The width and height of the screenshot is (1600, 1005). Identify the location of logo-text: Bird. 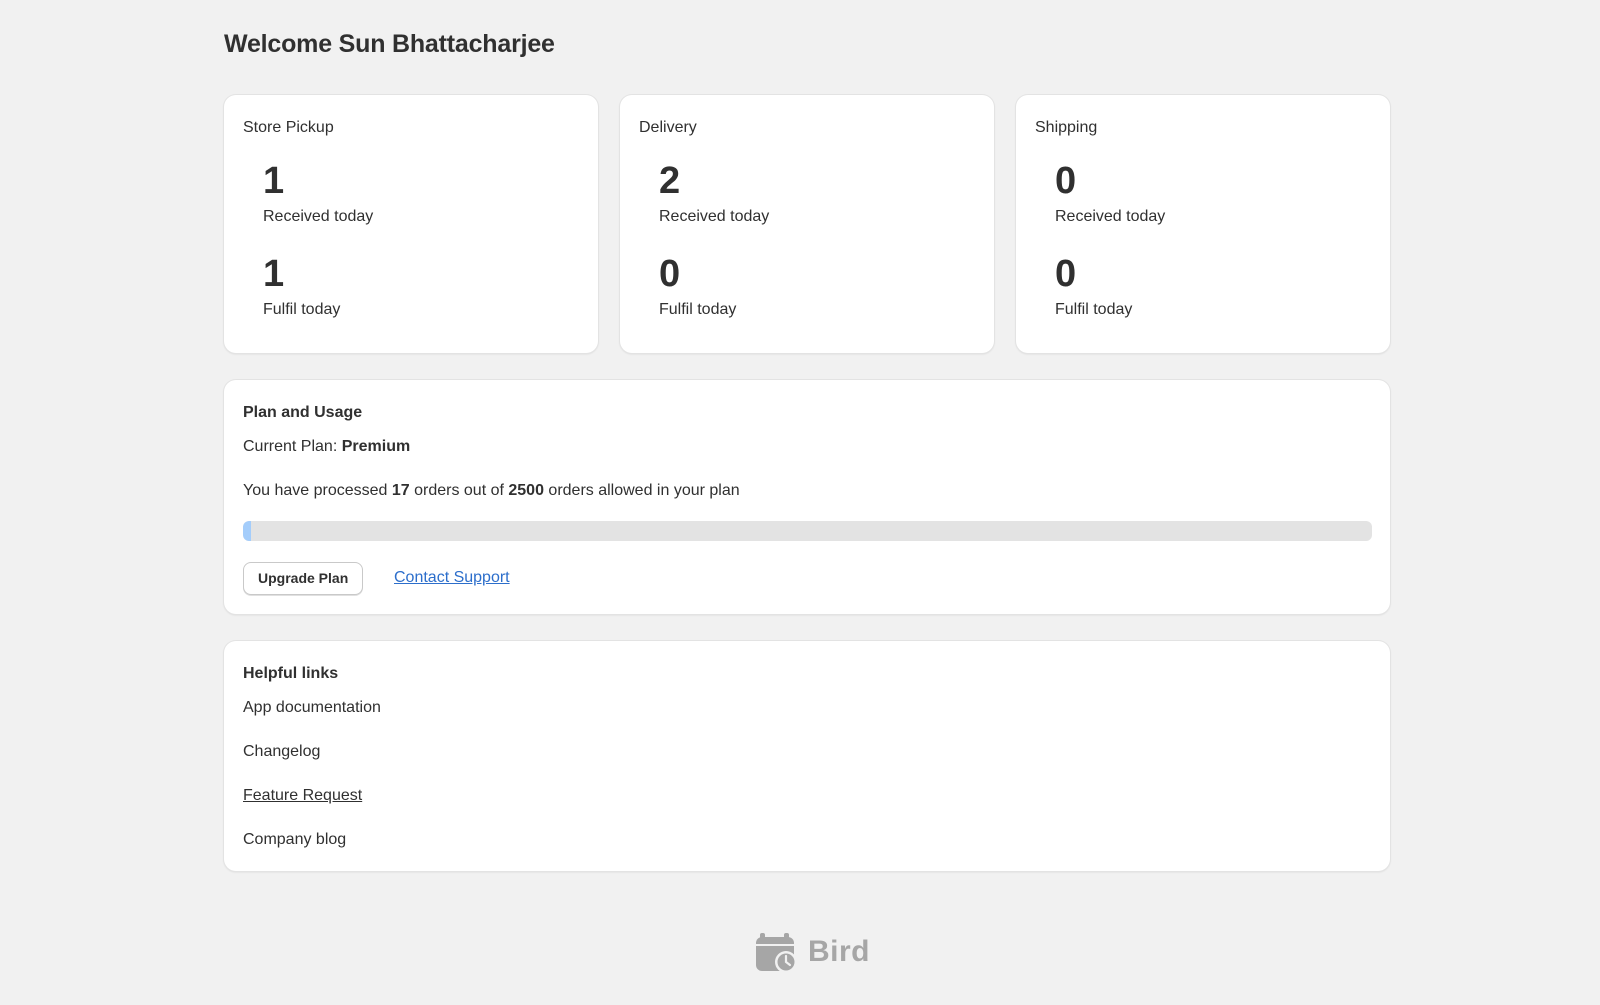
(839, 951).